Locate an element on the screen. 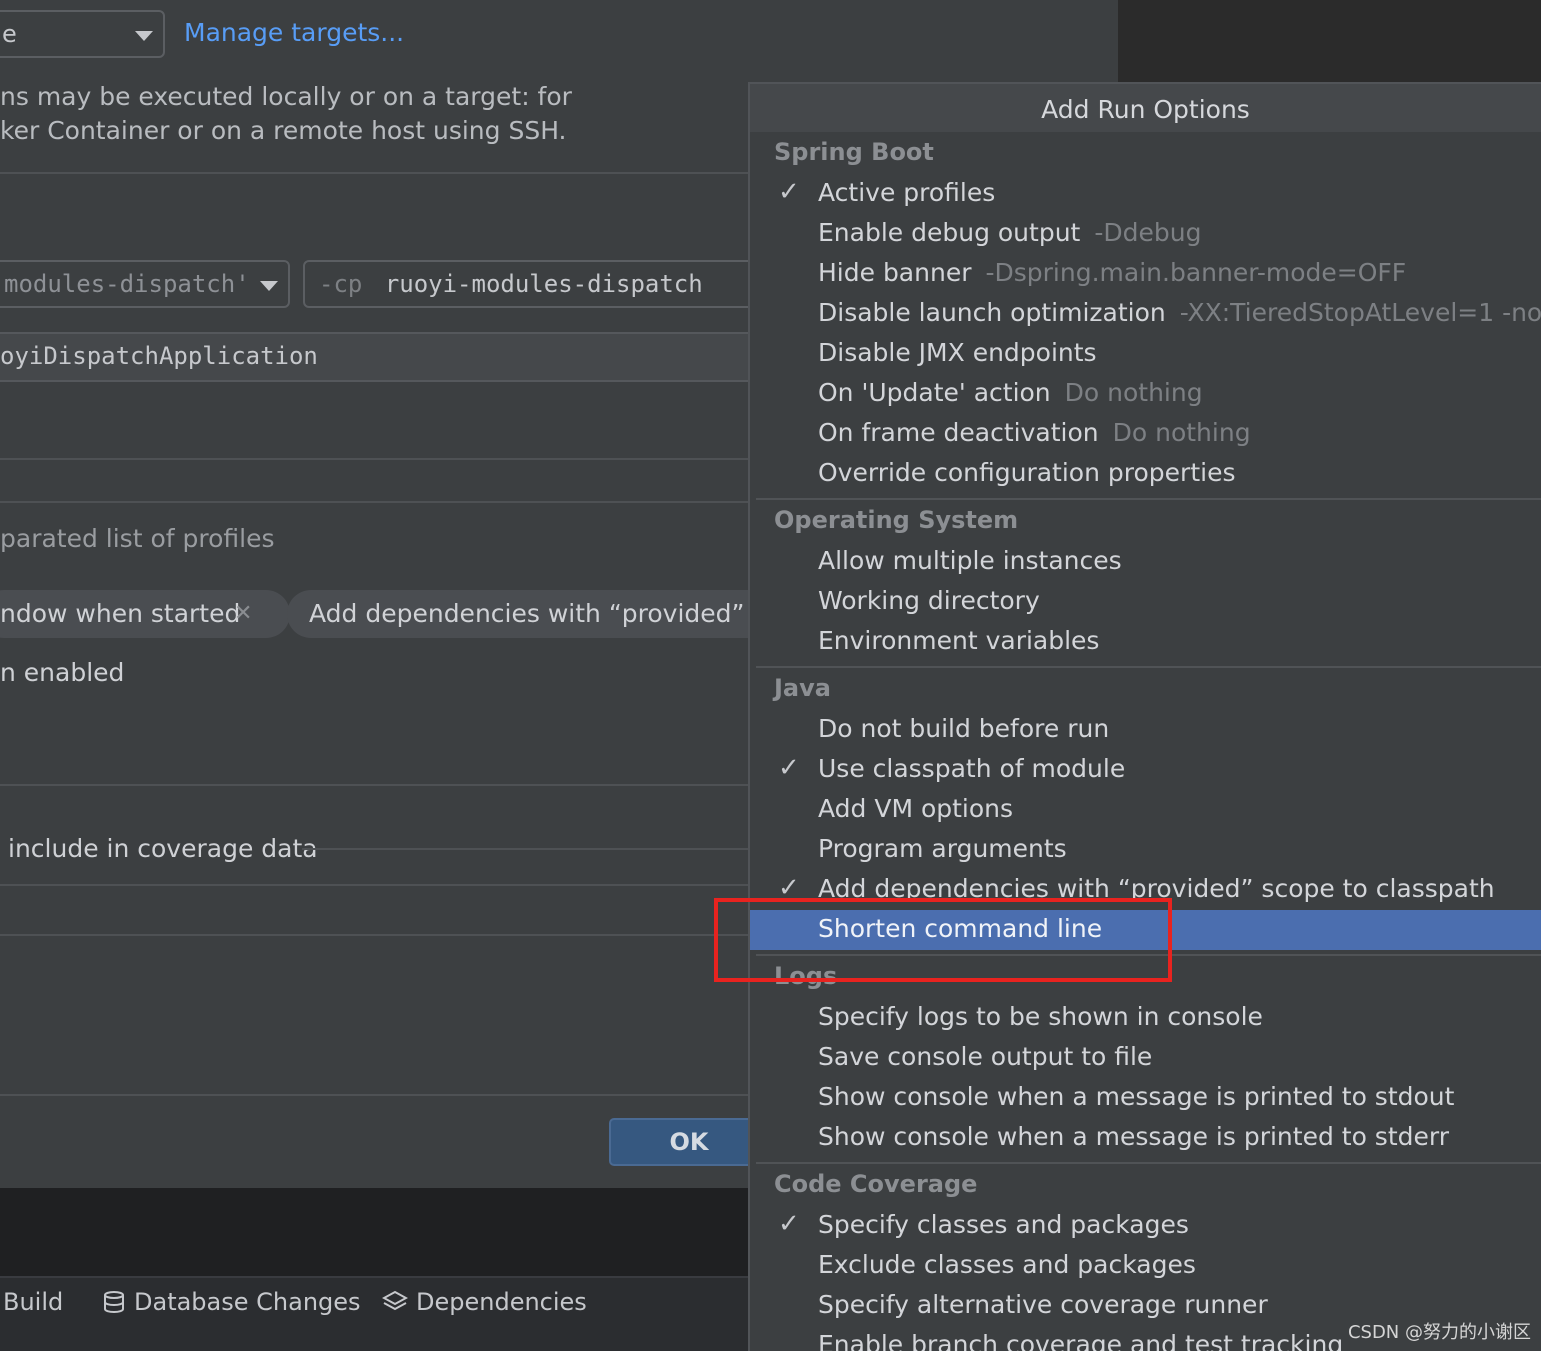 The image size is (1541, 1351). run-option-item: Specify logs to be shown in console is located at coordinates (1145, 1018).